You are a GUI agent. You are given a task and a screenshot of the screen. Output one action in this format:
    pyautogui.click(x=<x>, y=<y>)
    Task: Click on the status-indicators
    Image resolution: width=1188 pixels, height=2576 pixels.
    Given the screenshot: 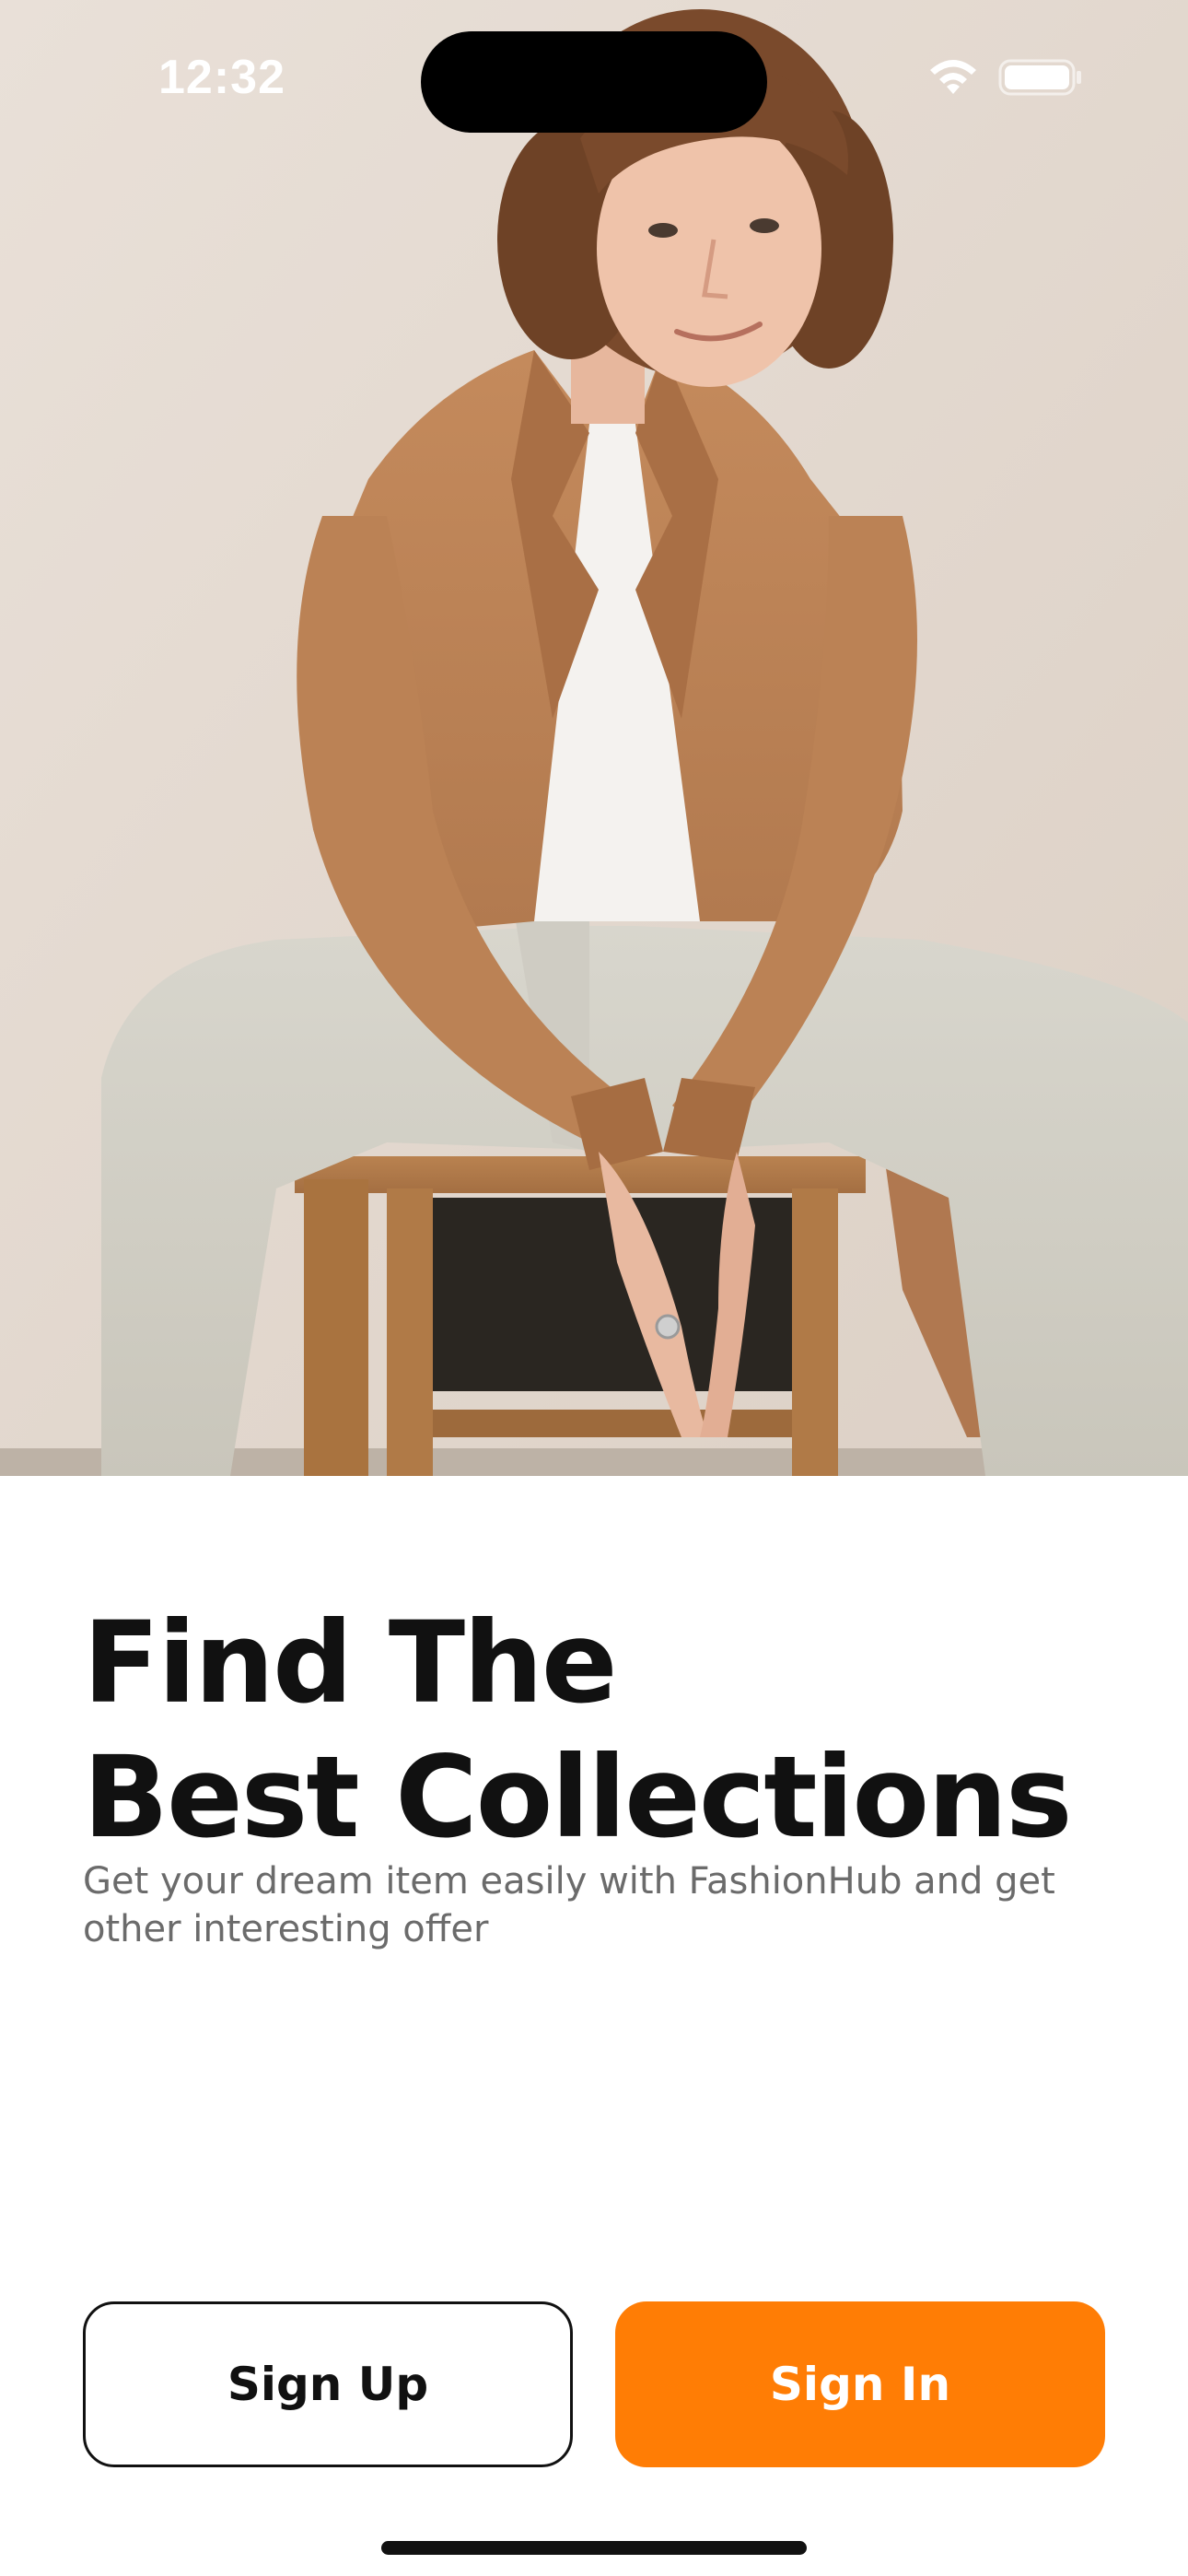 What is the action you would take?
    pyautogui.click(x=1004, y=77)
    